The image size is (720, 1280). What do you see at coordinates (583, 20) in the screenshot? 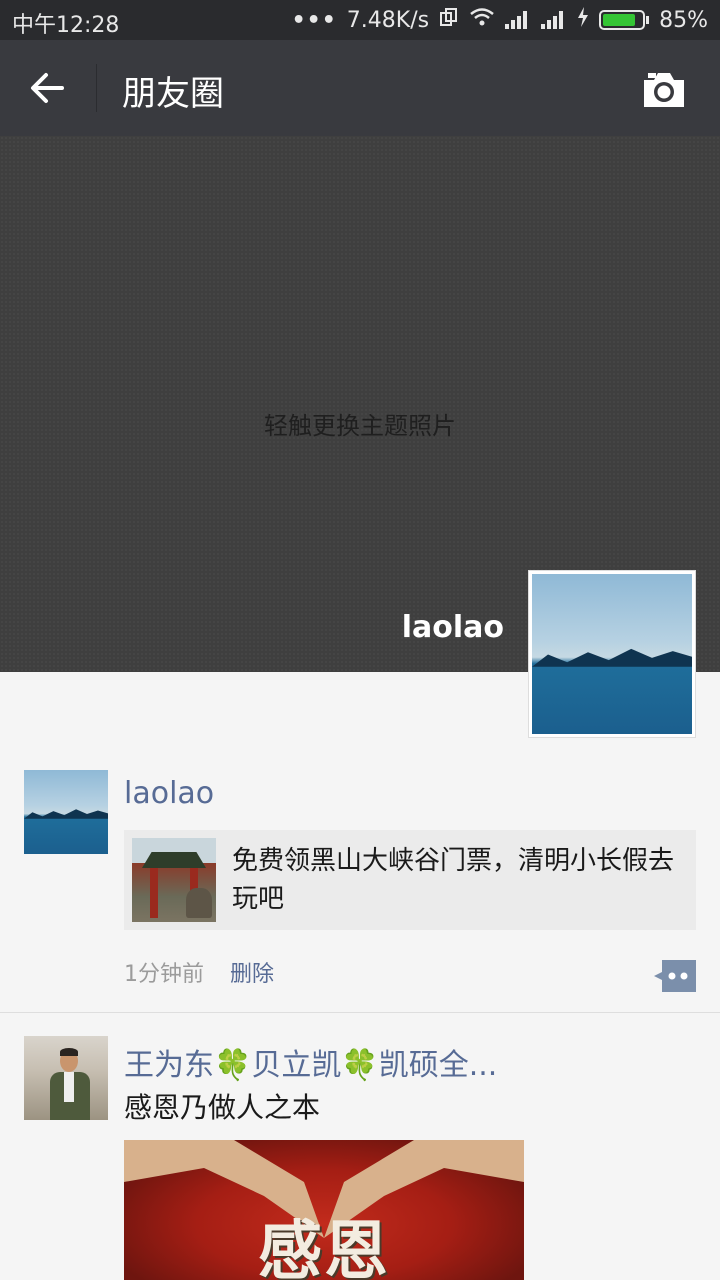
I see `charging-icon` at bounding box center [583, 20].